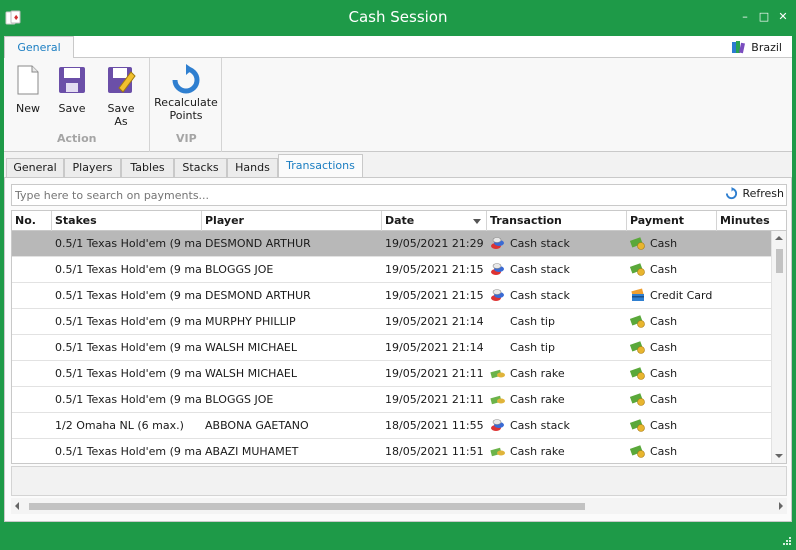 The image size is (796, 550). I want to click on minimize-button: –, so click(745, 17).